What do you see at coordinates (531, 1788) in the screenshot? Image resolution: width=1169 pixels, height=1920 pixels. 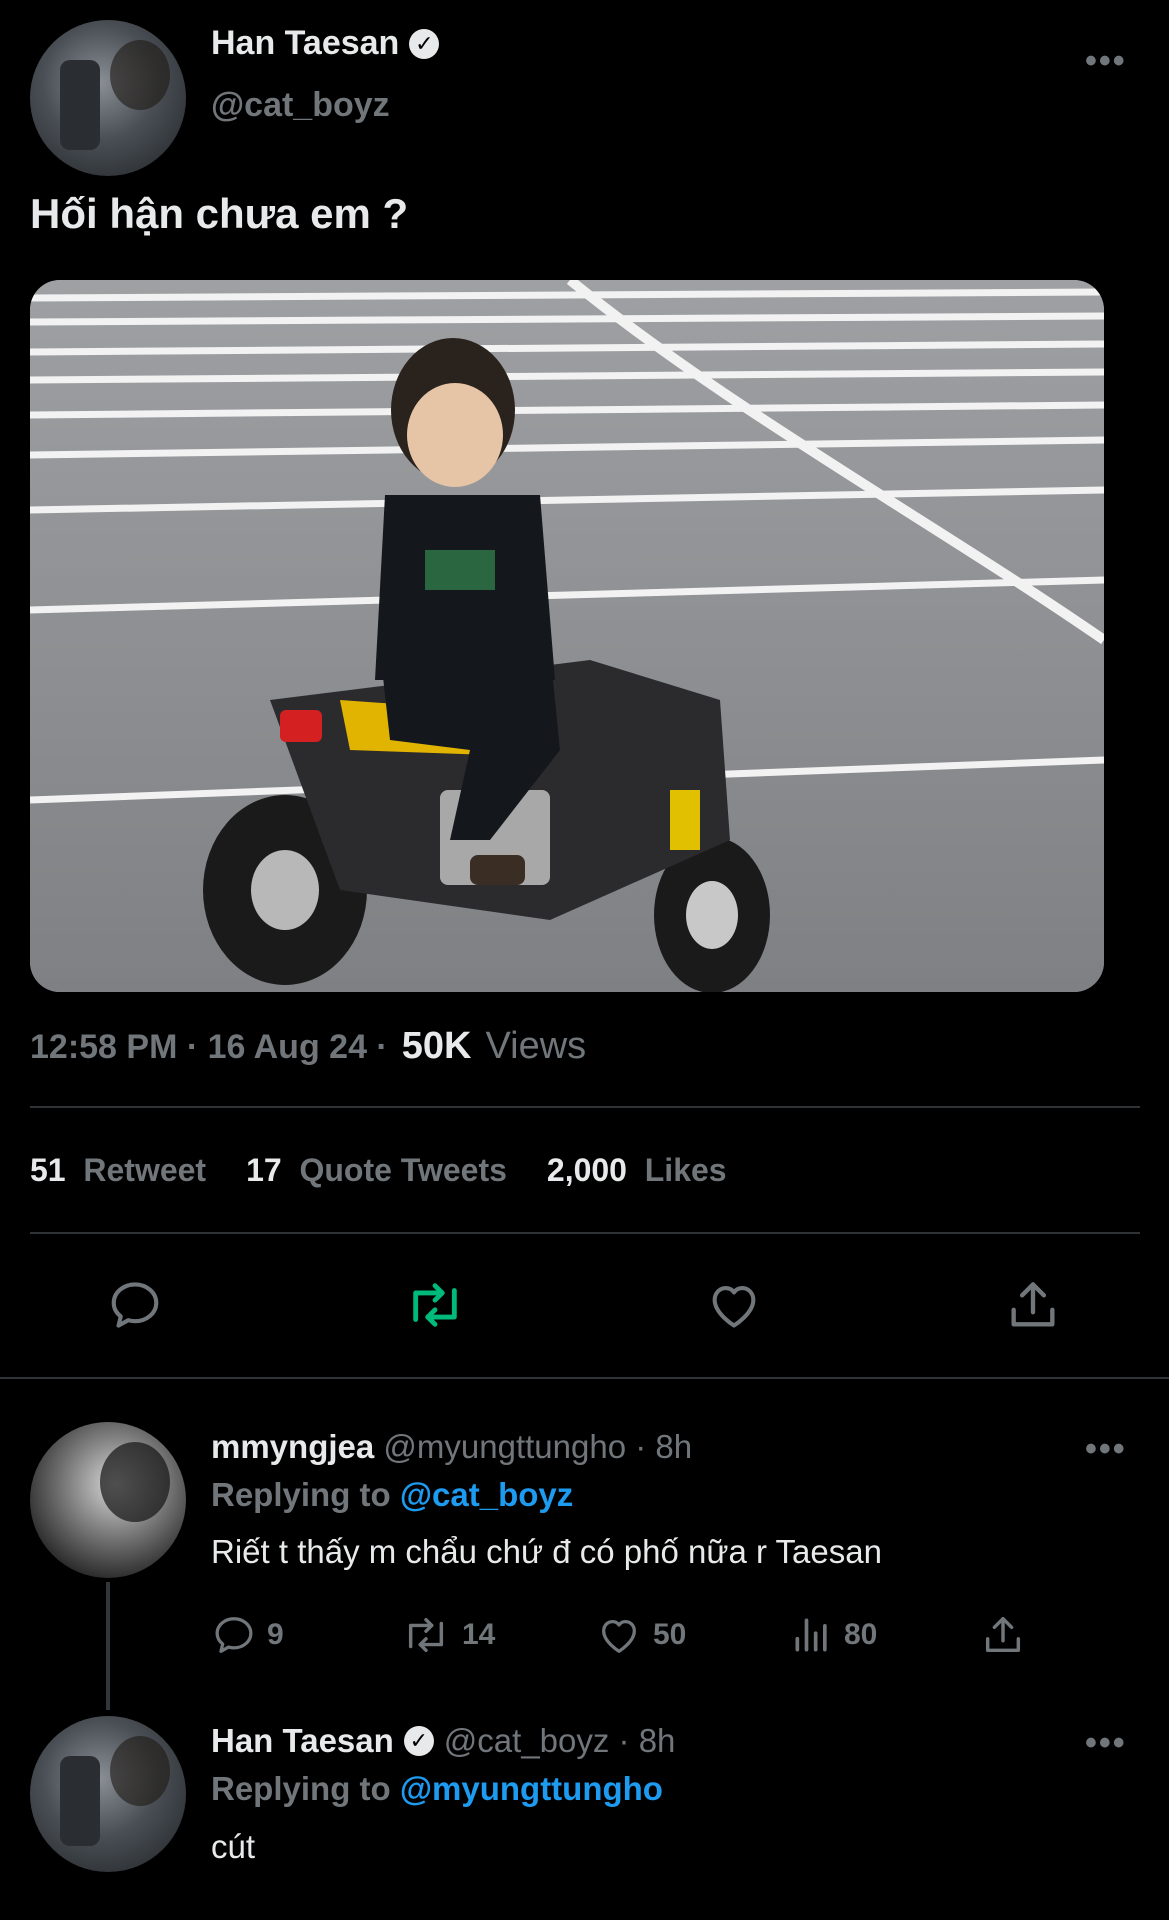 I see `replying-to-handle: @myungttungho` at bounding box center [531, 1788].